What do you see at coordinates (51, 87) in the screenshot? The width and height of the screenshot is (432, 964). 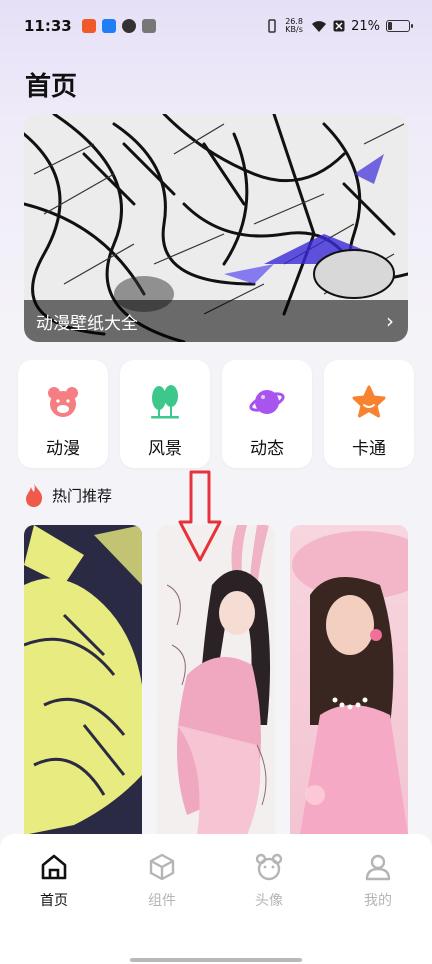 I see `page-title: 首页` at bounding box center [51, 87].